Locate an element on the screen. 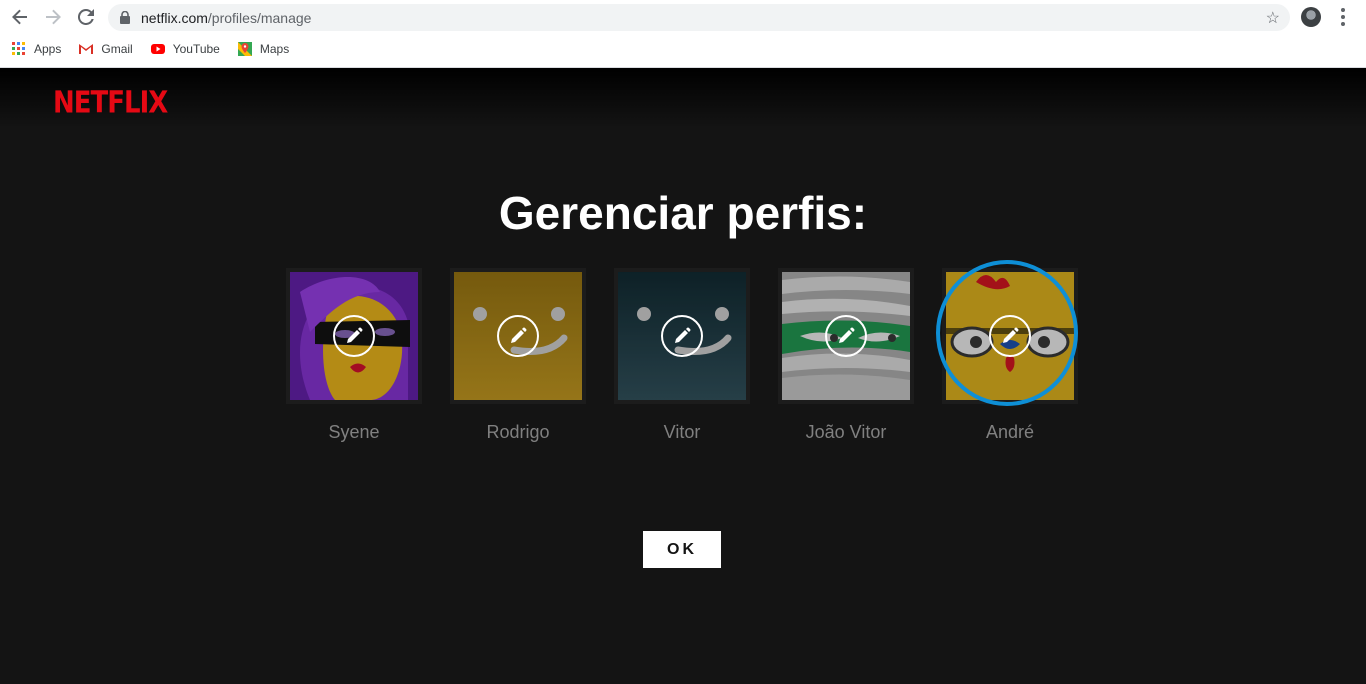 Image resolution: width=1366 pixels, height=684 pixels. url-text: netflix.com/profiles/manage is located at coordinates (226, 18).